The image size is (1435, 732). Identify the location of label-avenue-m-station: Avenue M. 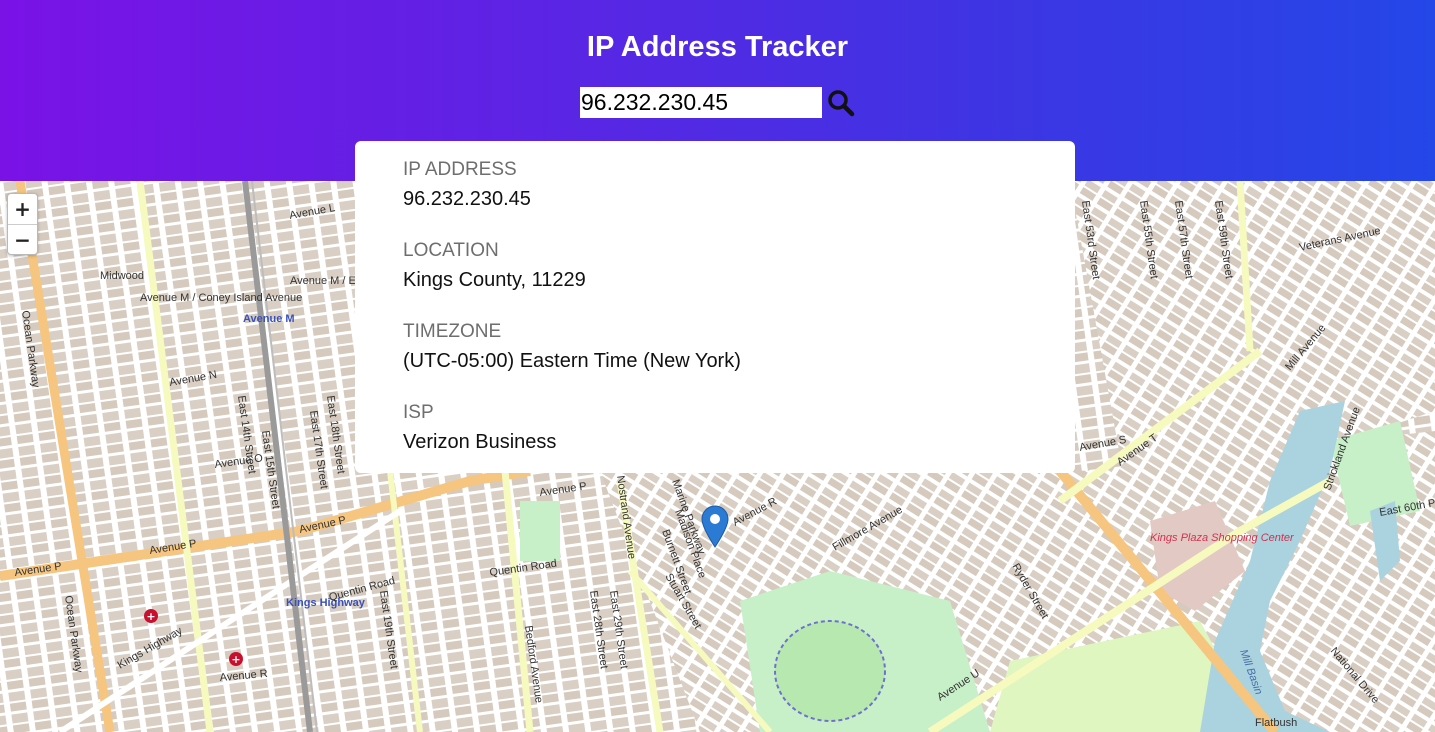
(269, 319).